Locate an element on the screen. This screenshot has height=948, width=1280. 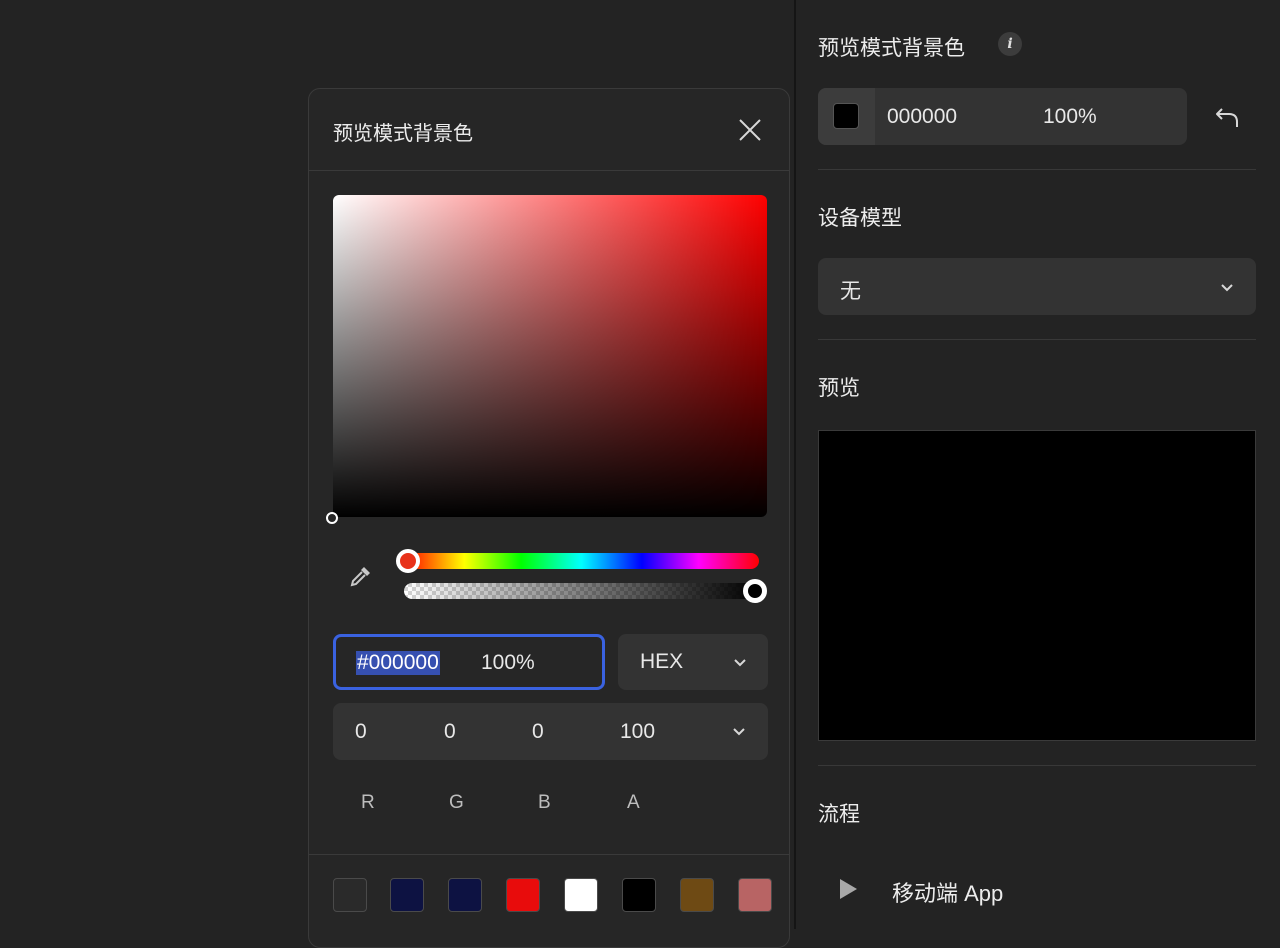
flow-item-mobile-app: 移动端 App is located at coordinates (1037, 889).